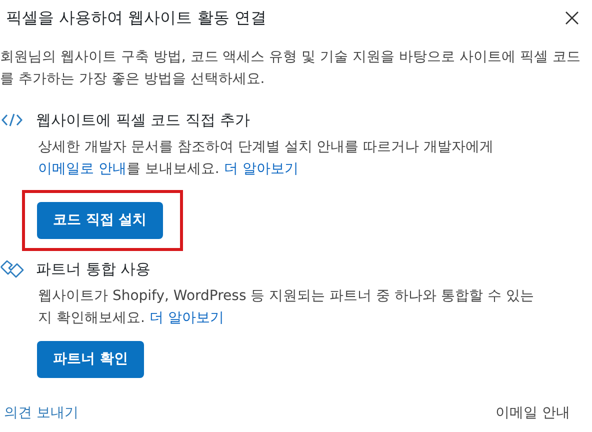 This screenshot has height=432, width=592. I want to click on email-guide-link: 이메일 안내, so click(533, 413).